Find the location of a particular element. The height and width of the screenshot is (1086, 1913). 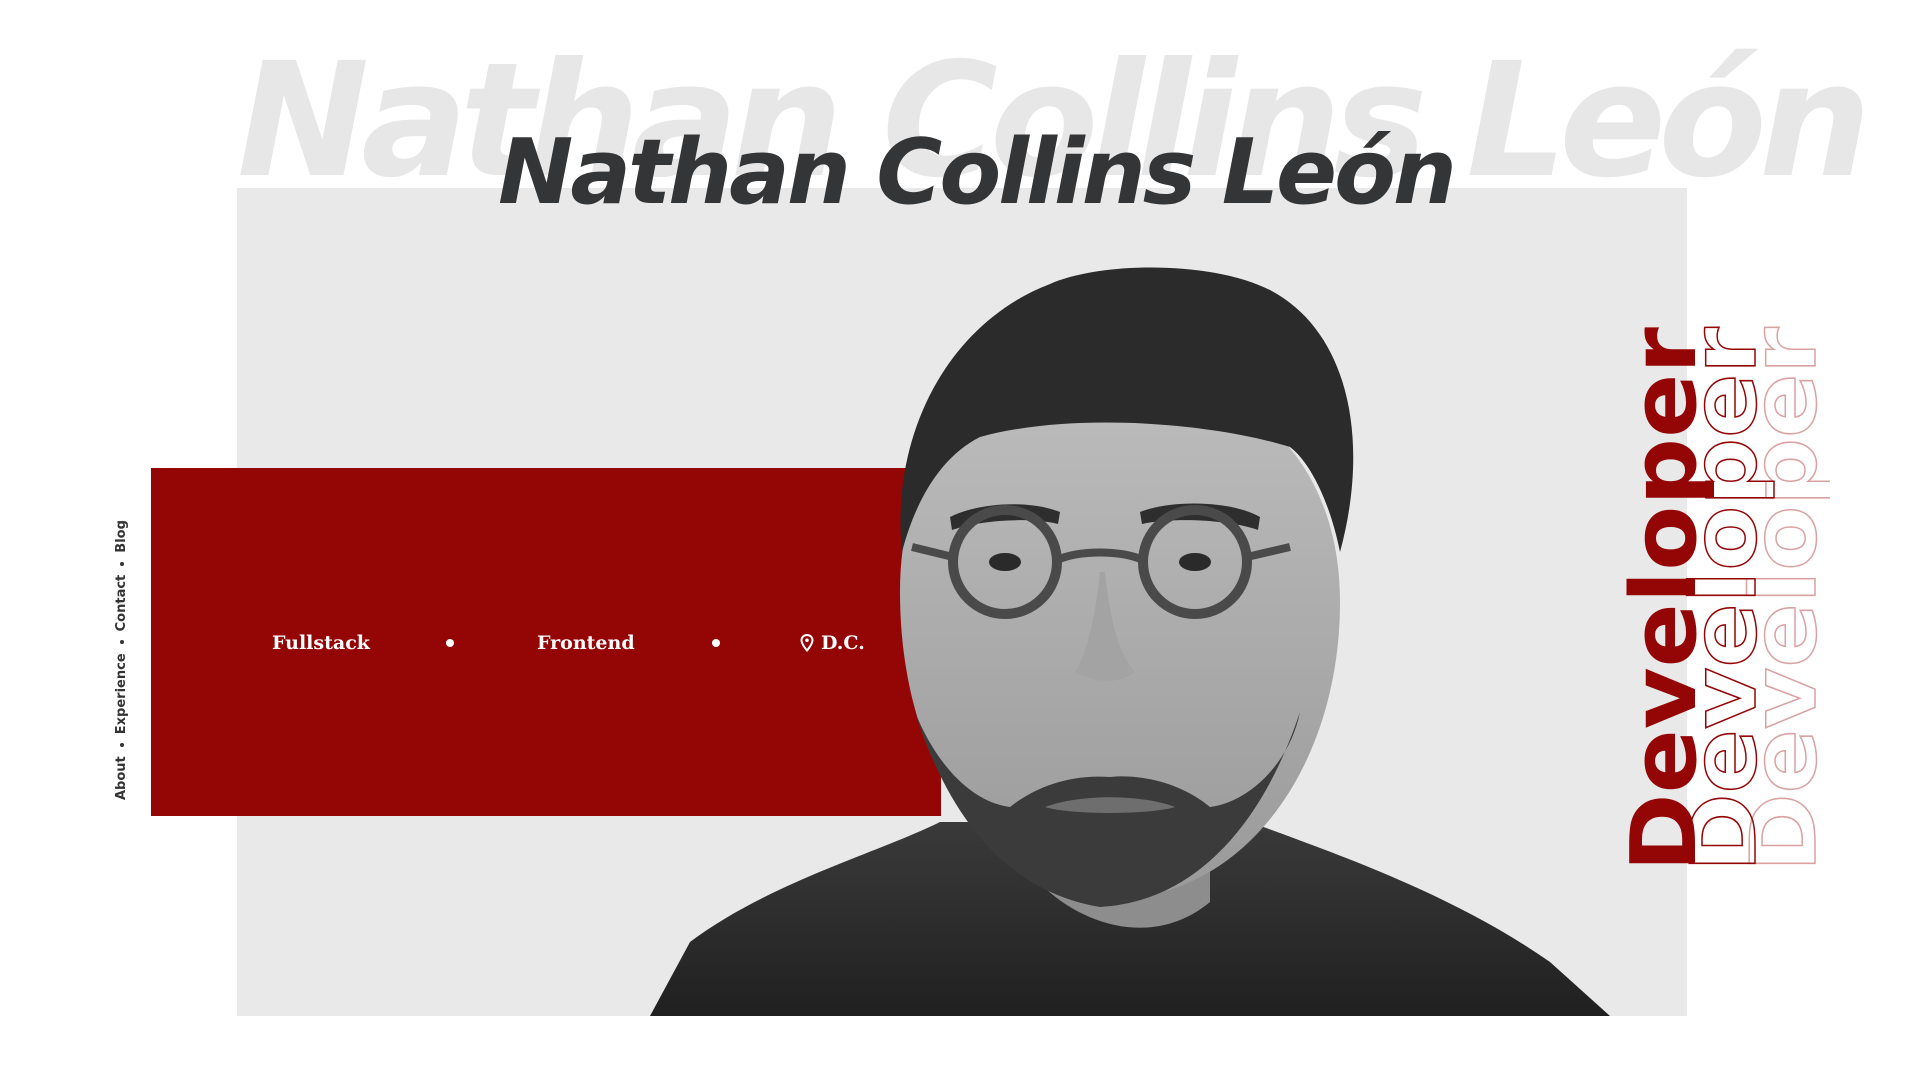

developer-role-stack: Developer Developer Developer is located at coordinates (1721, 599).